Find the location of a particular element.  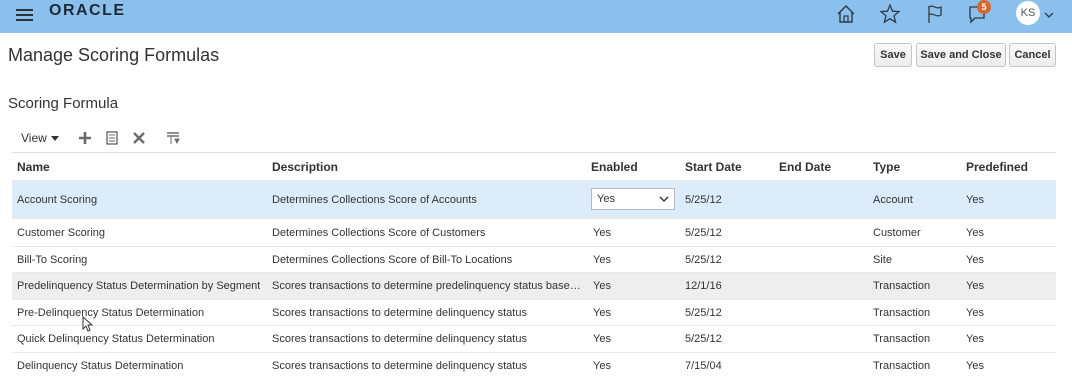

view-menu: View is located at coordinates (40, 138).